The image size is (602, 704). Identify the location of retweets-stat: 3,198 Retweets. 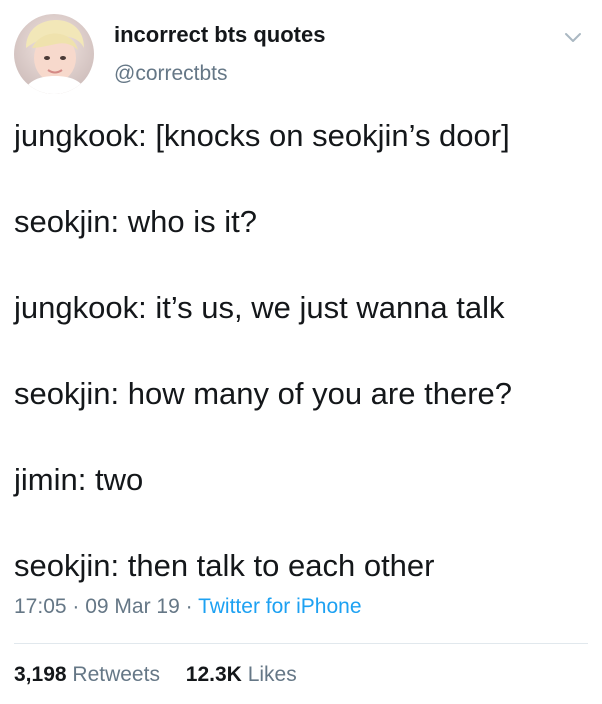
(87, 675).